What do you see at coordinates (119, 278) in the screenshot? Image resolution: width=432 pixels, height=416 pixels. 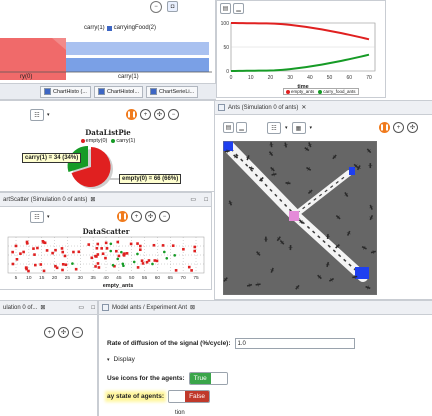 I see `x-tick-label: 45` at bounding box center [119, 278].